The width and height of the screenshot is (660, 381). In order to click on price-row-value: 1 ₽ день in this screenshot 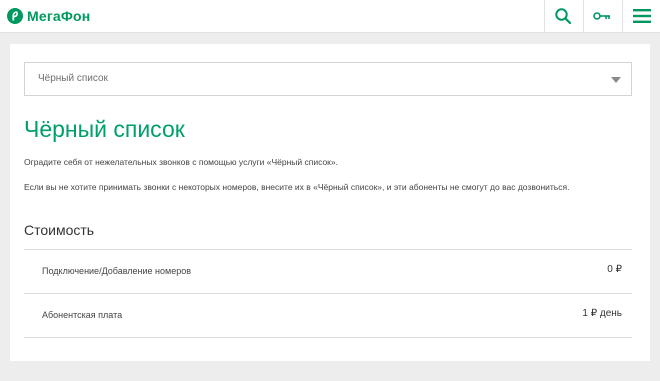, I will do `click(602, 313)`.